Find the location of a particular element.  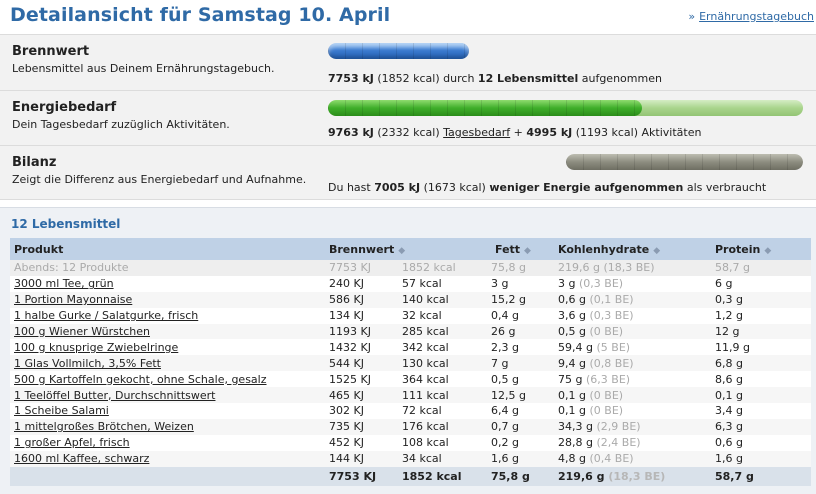

food-link: 1 halbe Gurke / Salatgurke, frisch is located at coordinates (106, 315).